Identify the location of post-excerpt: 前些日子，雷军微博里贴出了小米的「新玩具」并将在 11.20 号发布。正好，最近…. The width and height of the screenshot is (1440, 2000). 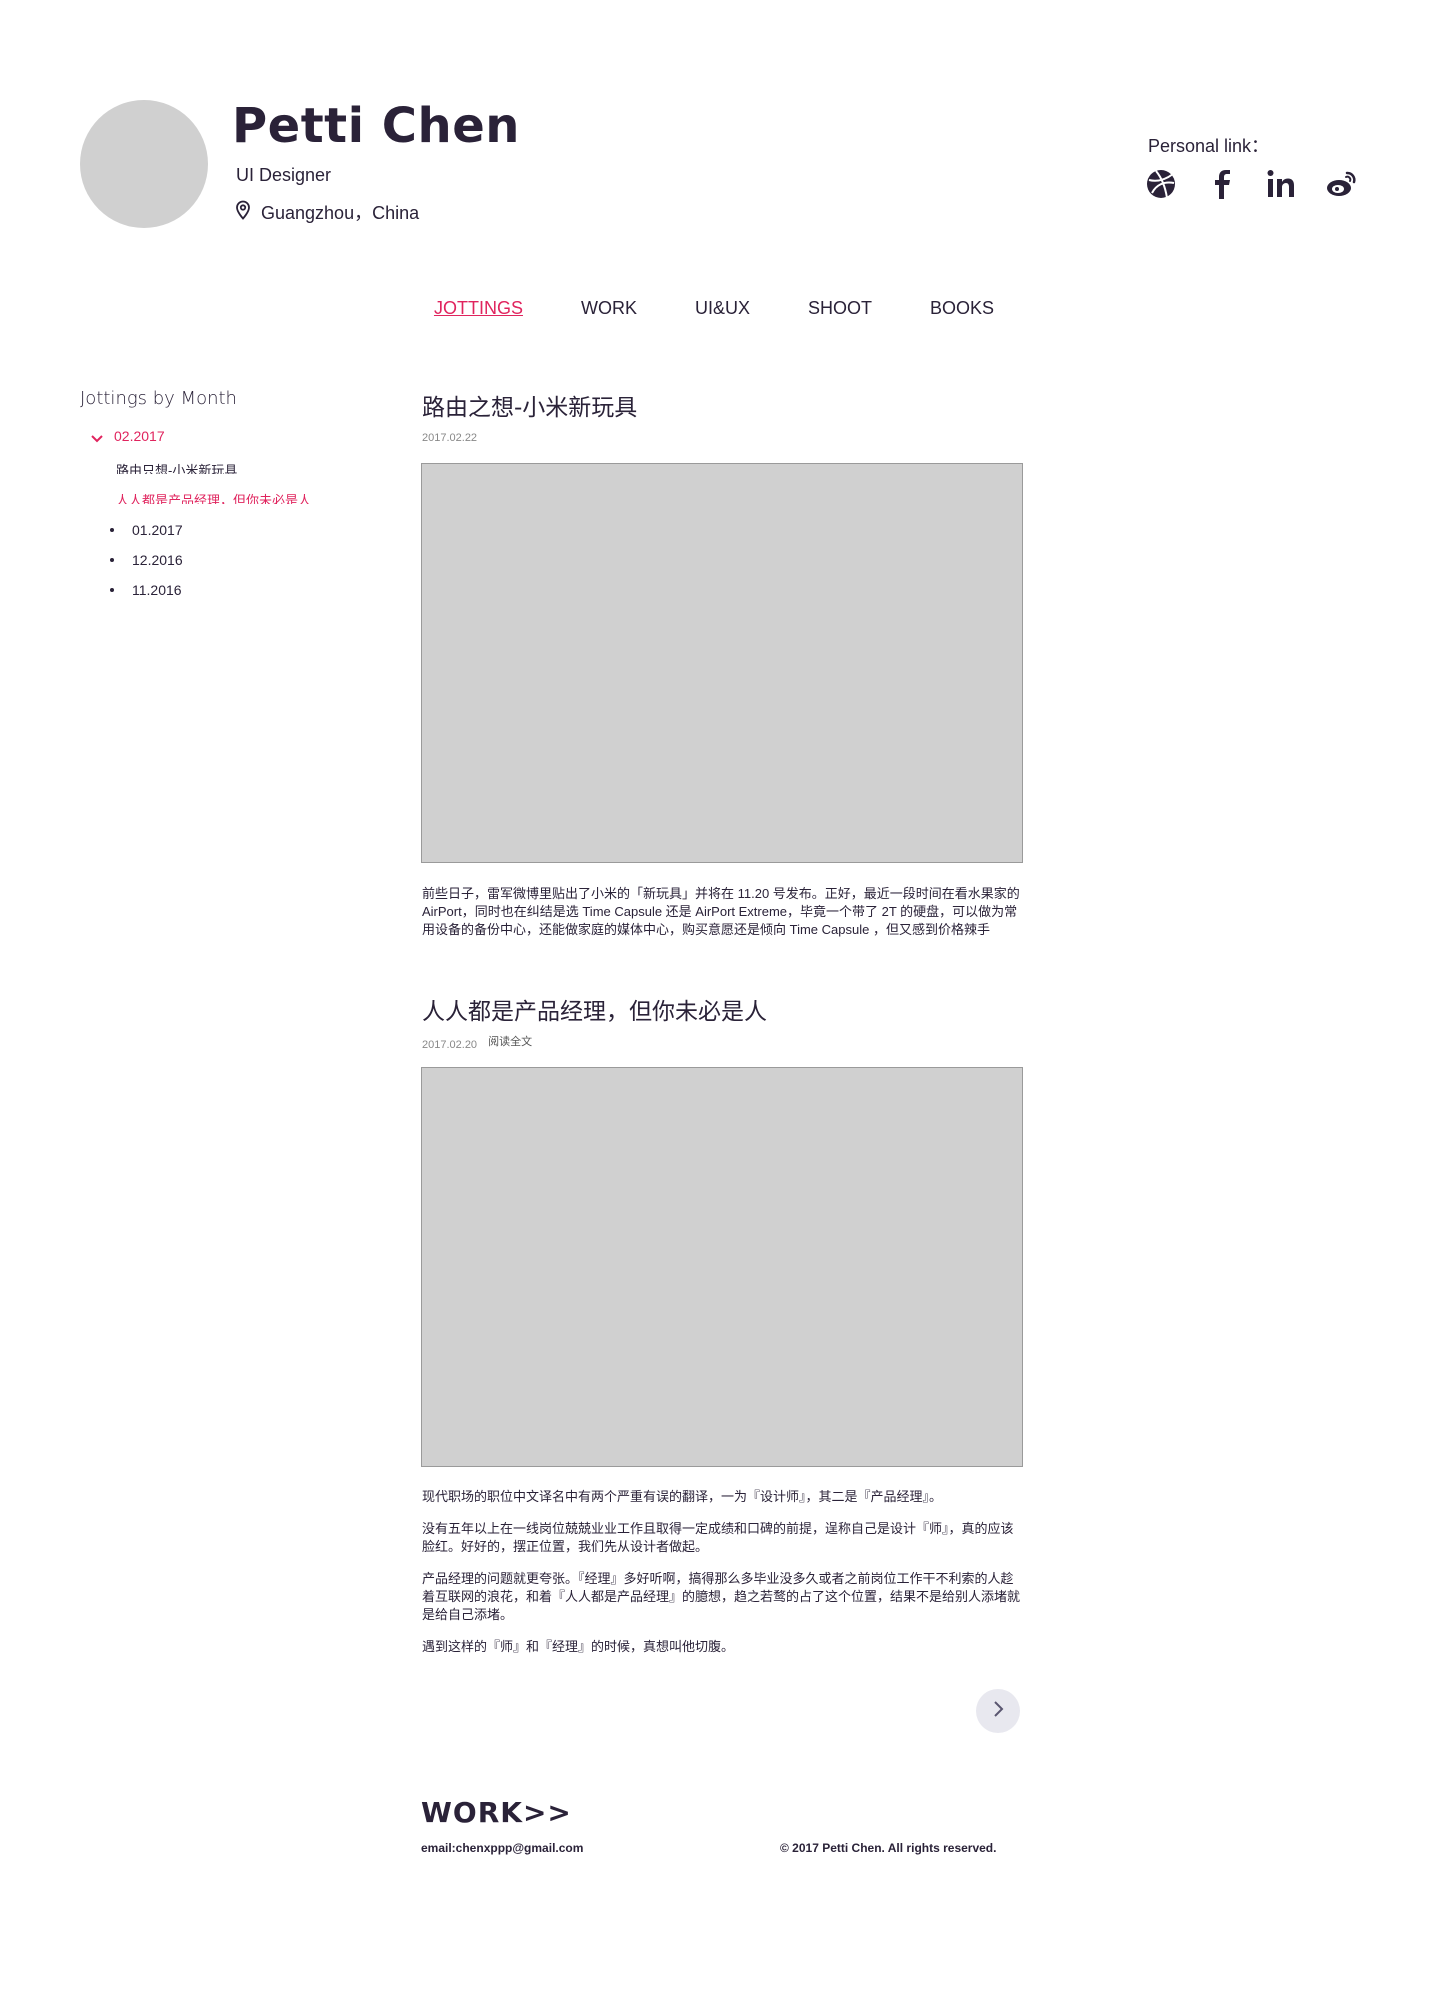
(721, 919).